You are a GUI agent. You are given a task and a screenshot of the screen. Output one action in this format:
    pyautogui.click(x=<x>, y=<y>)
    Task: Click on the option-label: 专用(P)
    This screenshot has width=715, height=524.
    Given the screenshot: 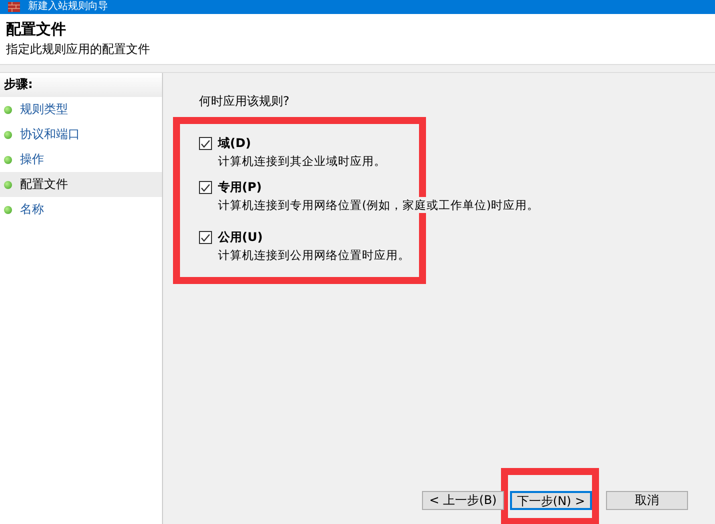 What is the action you would take?
    pyautogui.click(x=240, y=187)
    